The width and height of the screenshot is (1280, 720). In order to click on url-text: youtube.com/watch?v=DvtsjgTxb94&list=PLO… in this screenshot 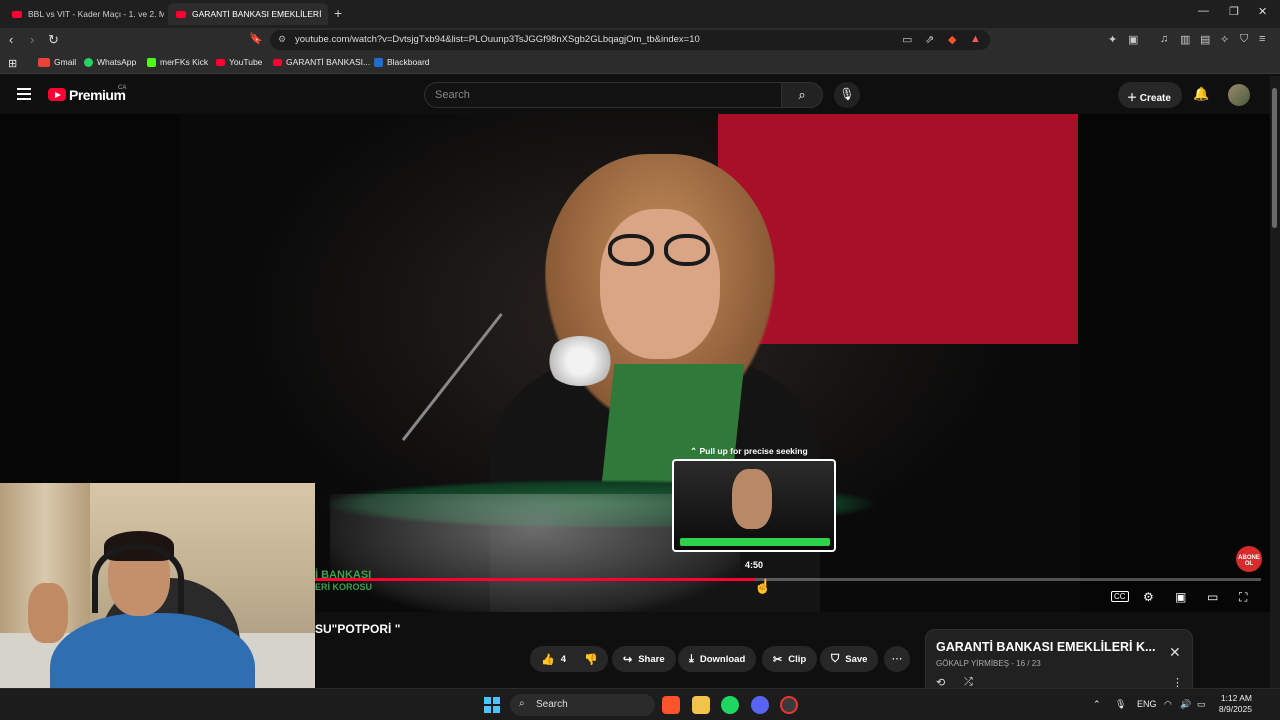, I will do `click(497, 39)`.